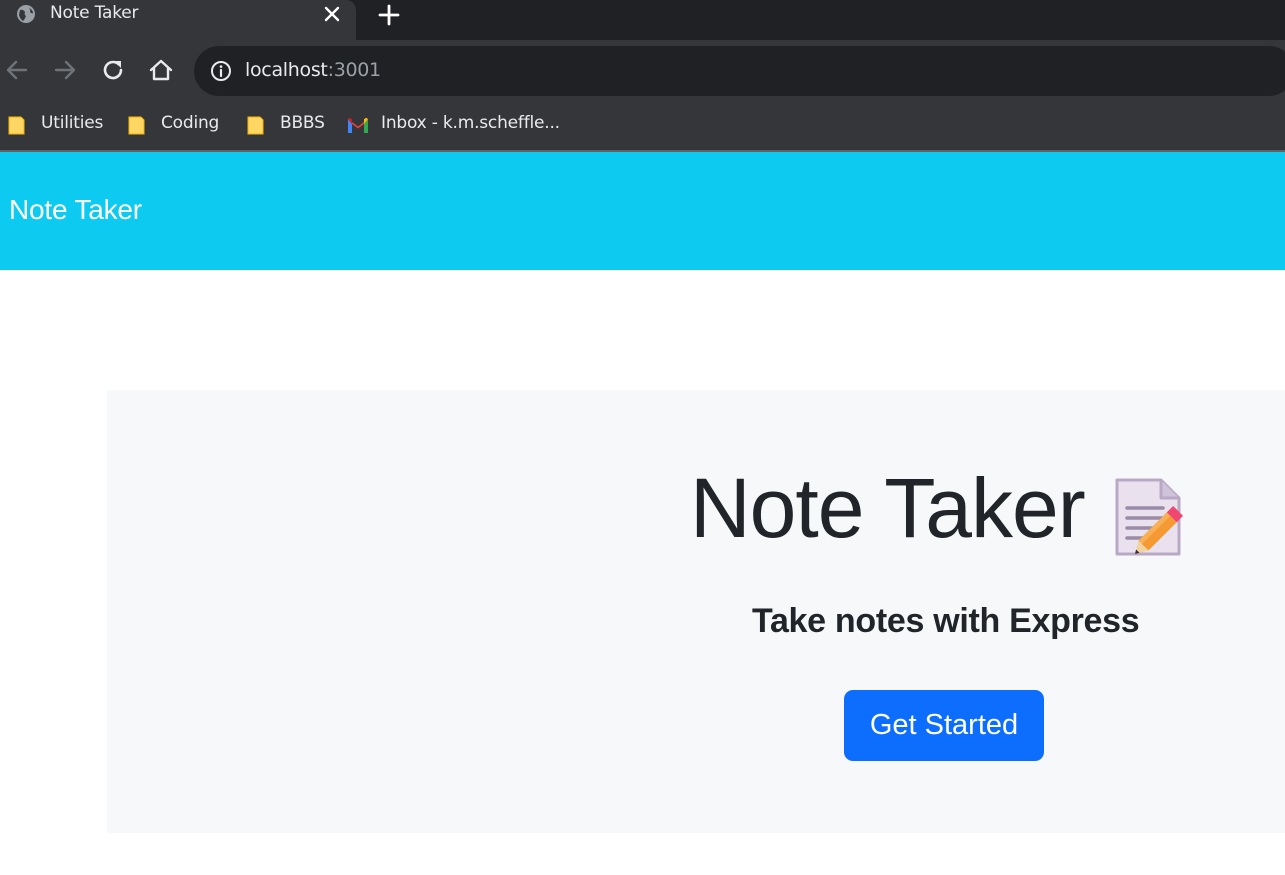 This screenshot has width=1285, height=875. What do you see at coordinates (17, 70) in the screenshot?
I see `back-arrow-icon` at bounding box center [17, 70].